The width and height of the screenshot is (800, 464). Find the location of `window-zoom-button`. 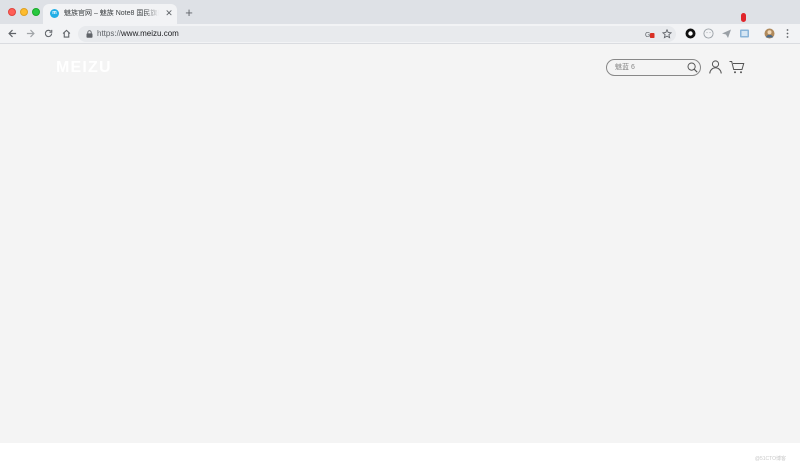

window-zoom-button is located at coordinates (36, 12).